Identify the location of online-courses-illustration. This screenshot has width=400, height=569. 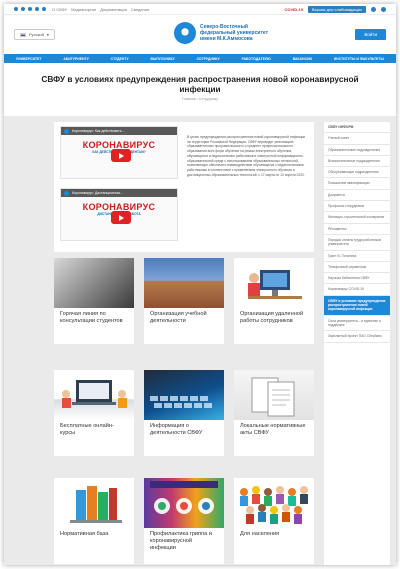
(94, 395).